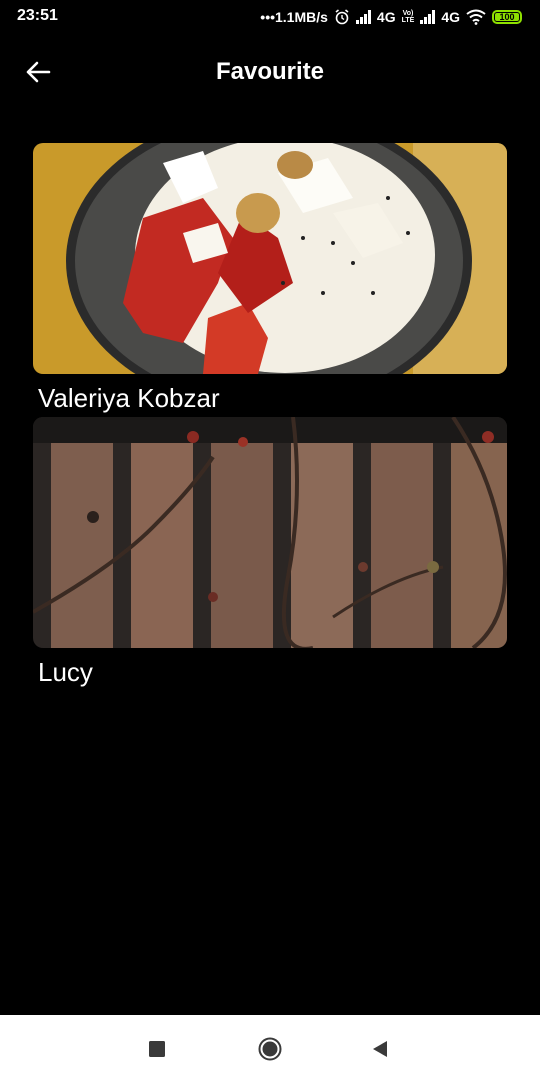 This screenshot has width=540, height=1080. Describe the element at coordinates (129, 398) in the screenshot. I see `favourite-name: Valeriya Kobzar` at that location.